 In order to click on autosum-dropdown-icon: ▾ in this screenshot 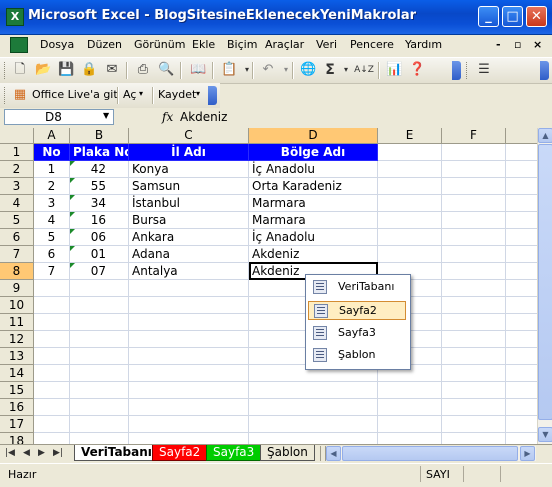, I will do `click(346, 70)`.